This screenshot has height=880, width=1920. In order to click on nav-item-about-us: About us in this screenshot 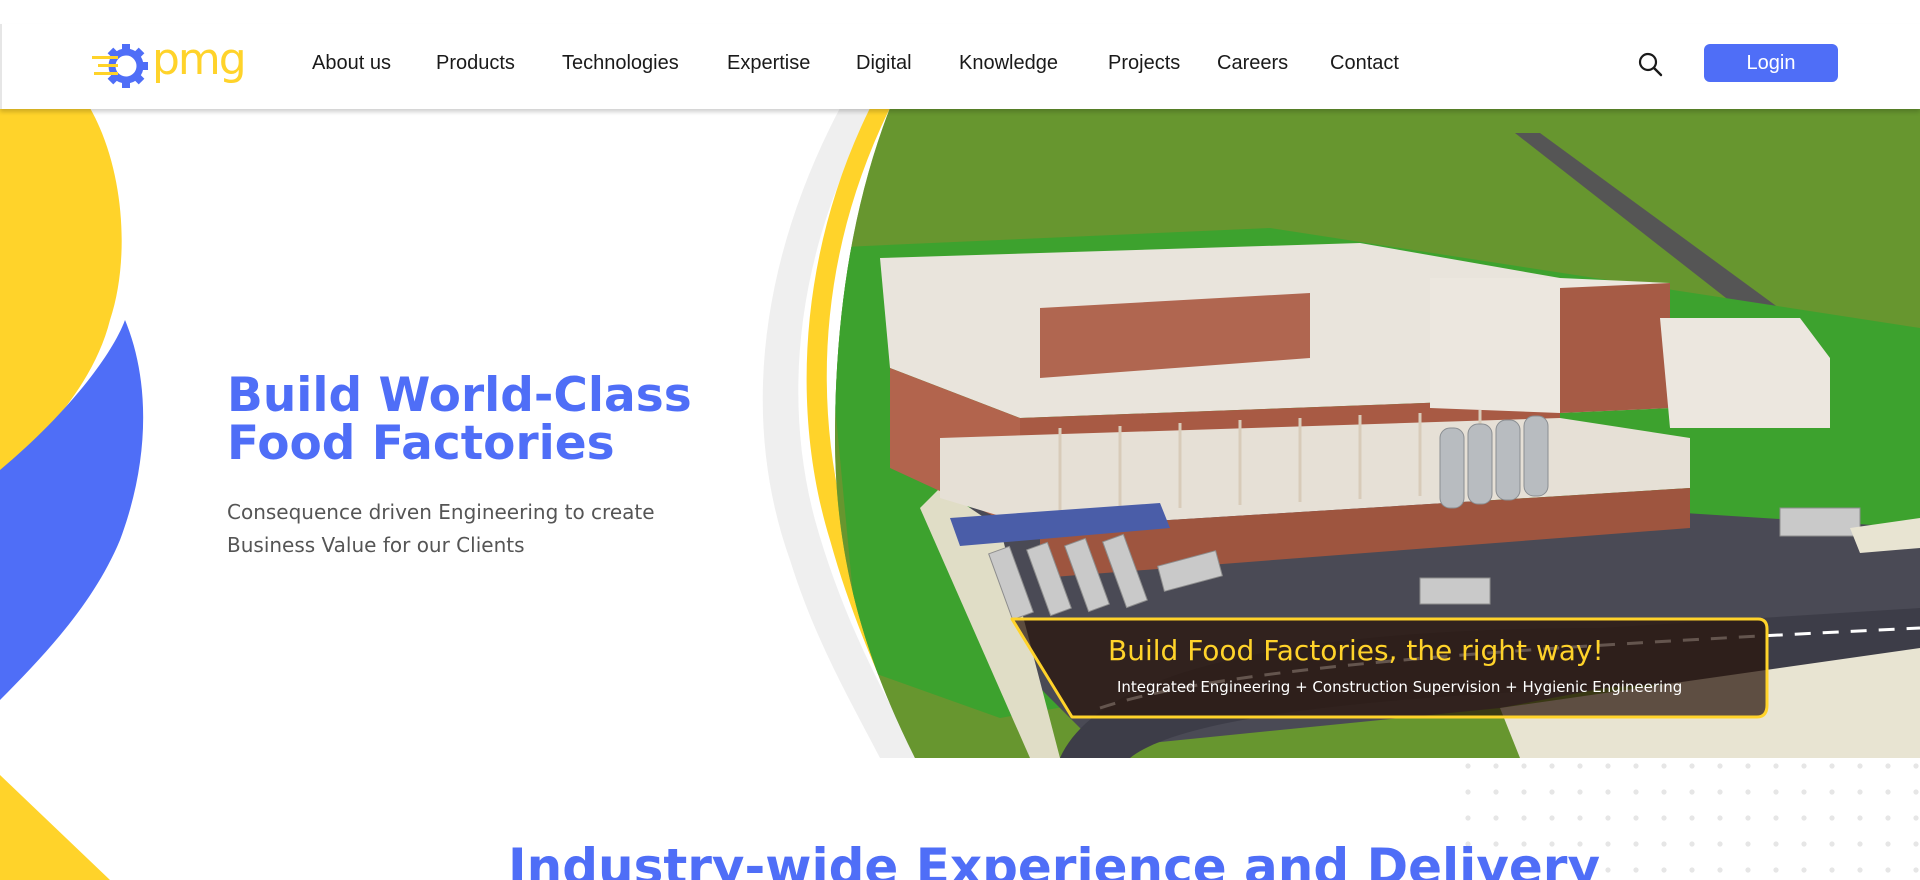, I will do `click(351, 63)`.